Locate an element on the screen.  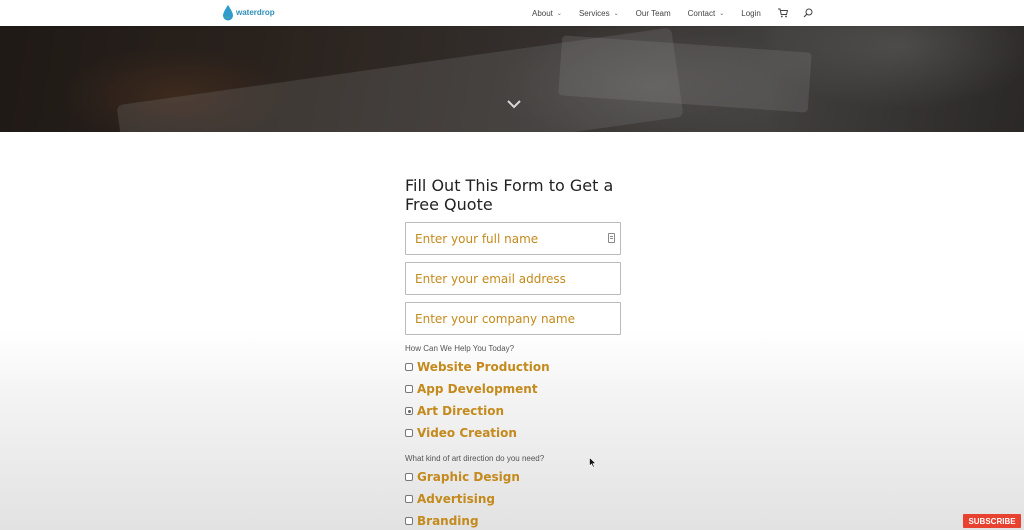
option-label: Advertising is located at coordinates (456, 499).